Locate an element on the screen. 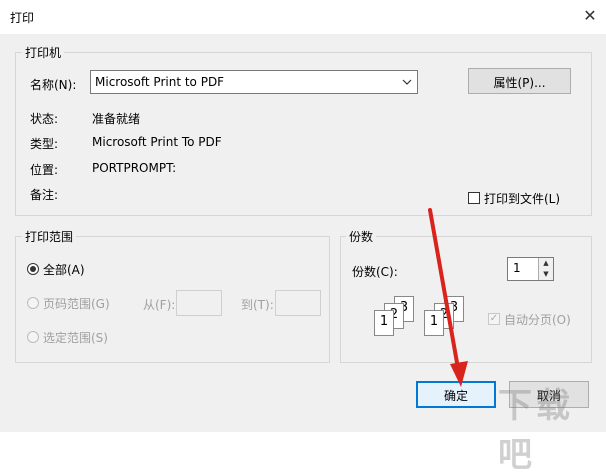  annotation-arrow is located at coordinates (448, 297).